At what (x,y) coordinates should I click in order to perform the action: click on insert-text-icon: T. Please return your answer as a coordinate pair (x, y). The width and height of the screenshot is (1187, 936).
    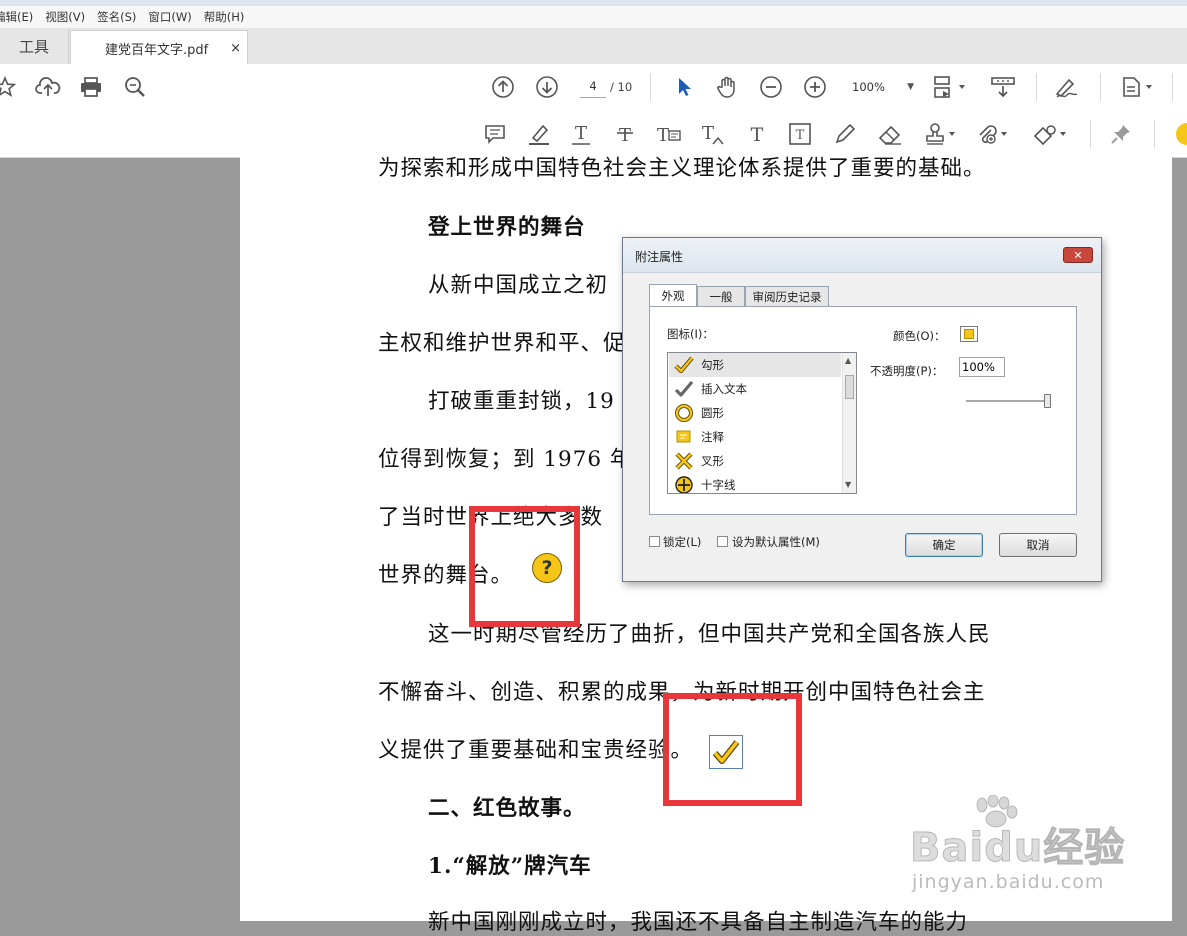
    Looking at the image, I should click on (713, 134).